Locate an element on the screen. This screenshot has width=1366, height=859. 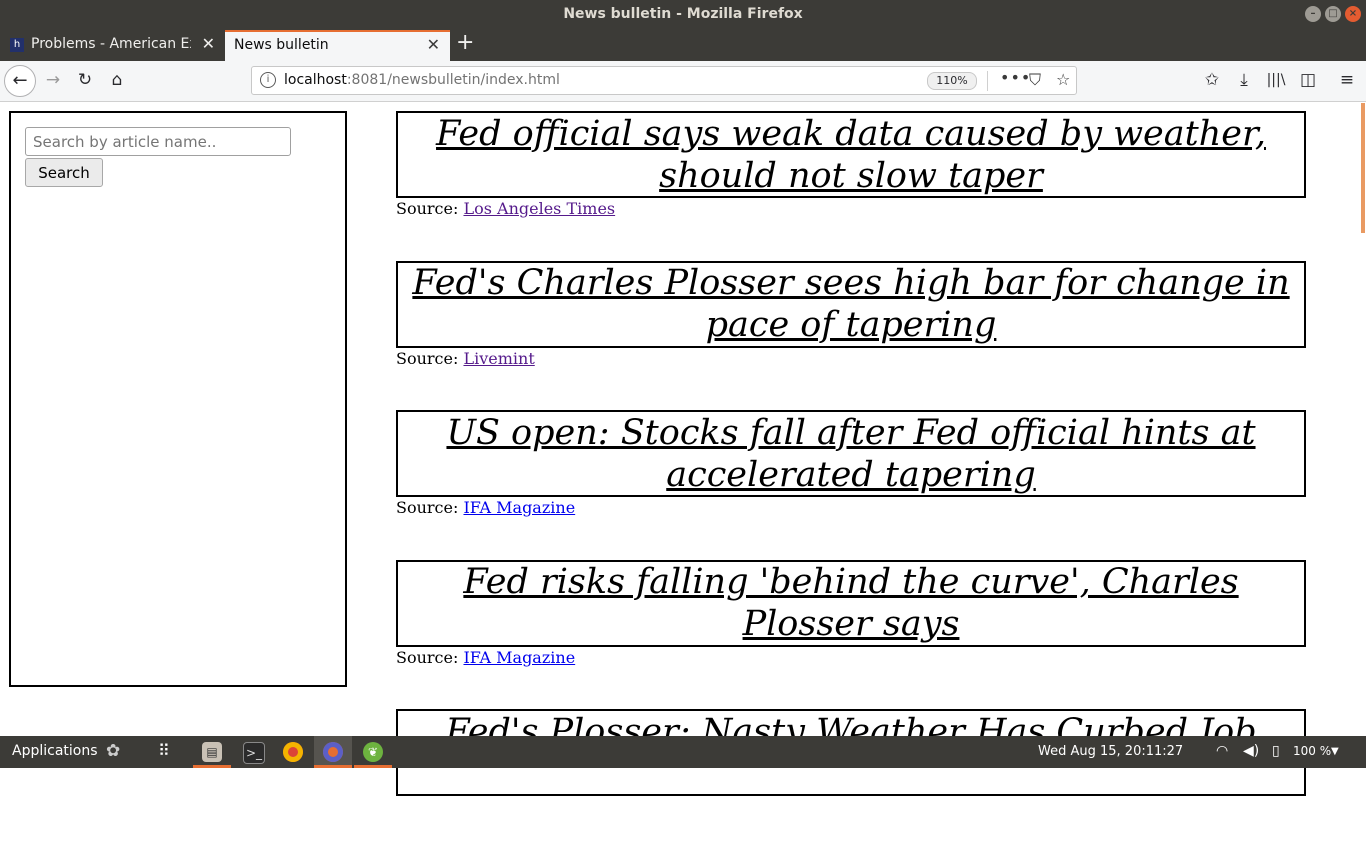
tab-problems: h Problems - American Exp ✕ is located at coordinates (112, 45).